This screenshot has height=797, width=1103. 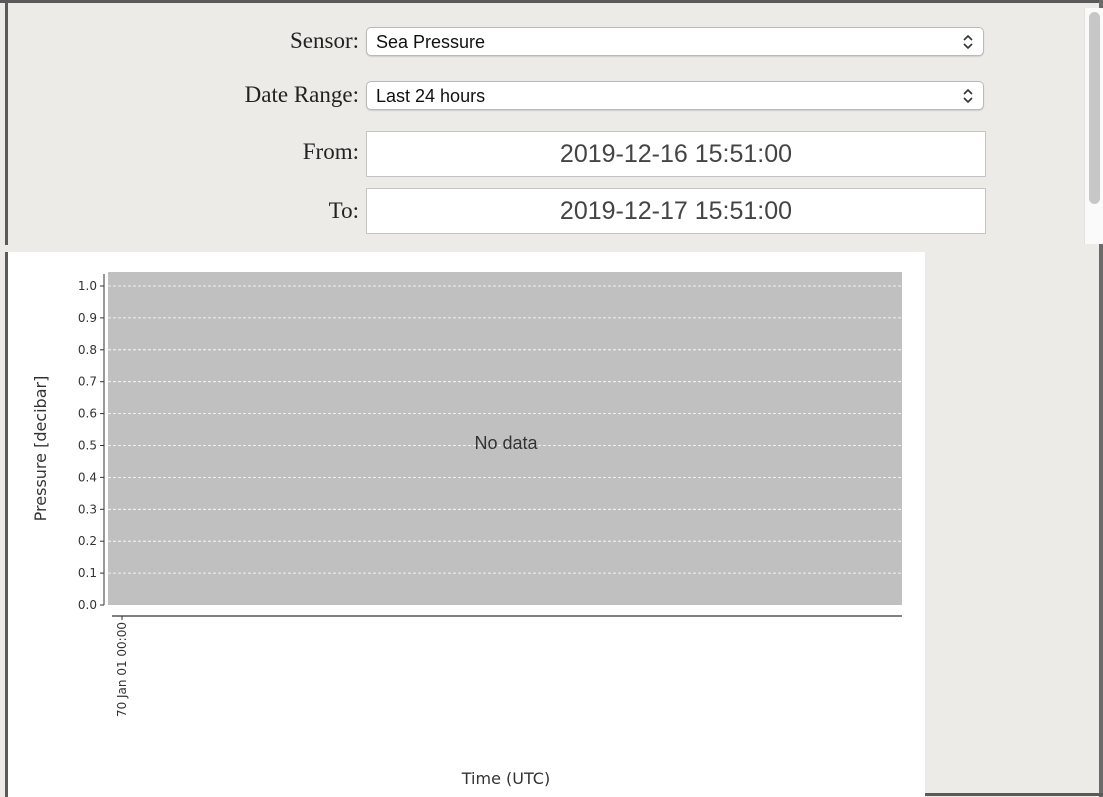 I want to click on y-tick-label: 0.4, so click(x=87, y=477).